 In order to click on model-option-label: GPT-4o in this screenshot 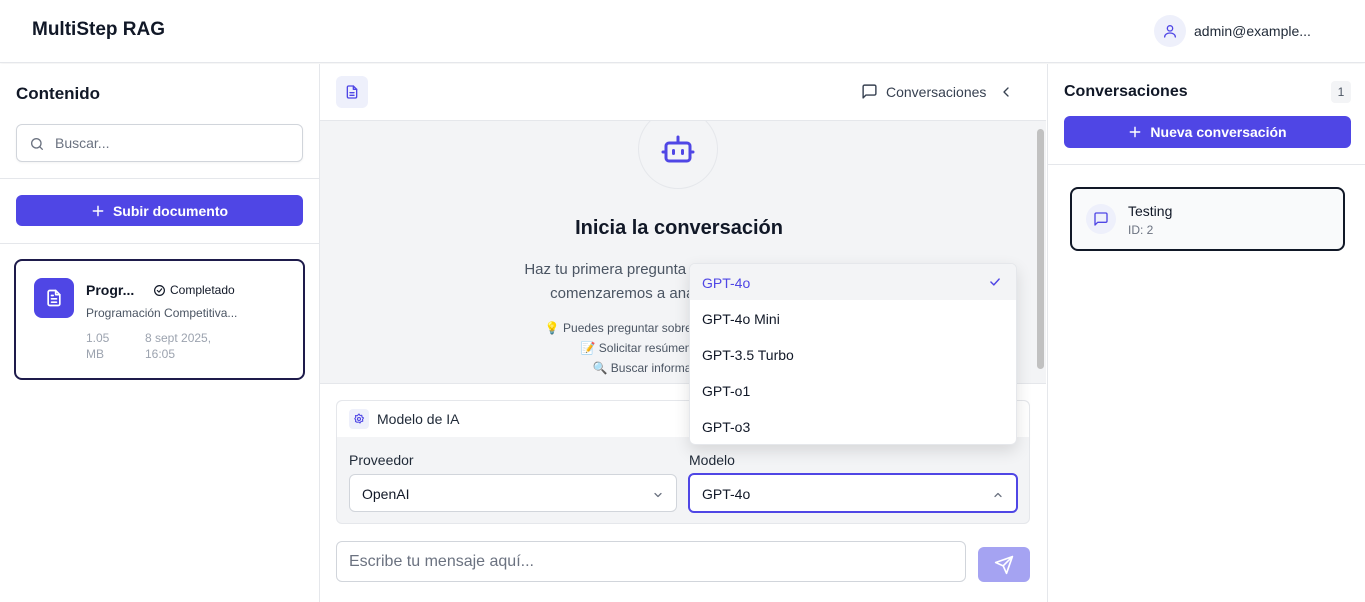, I will do `click(726, 283)`.